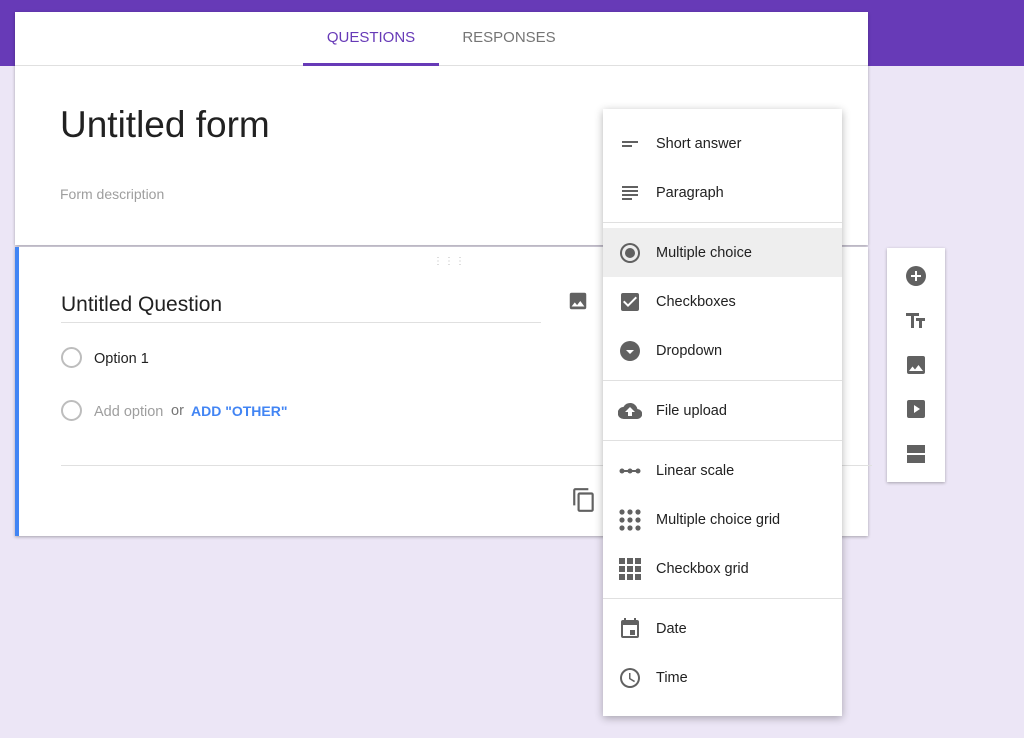 The image size is (1024, 738). I want to click on menu-item-label: Dropdown, so click(689, 350).